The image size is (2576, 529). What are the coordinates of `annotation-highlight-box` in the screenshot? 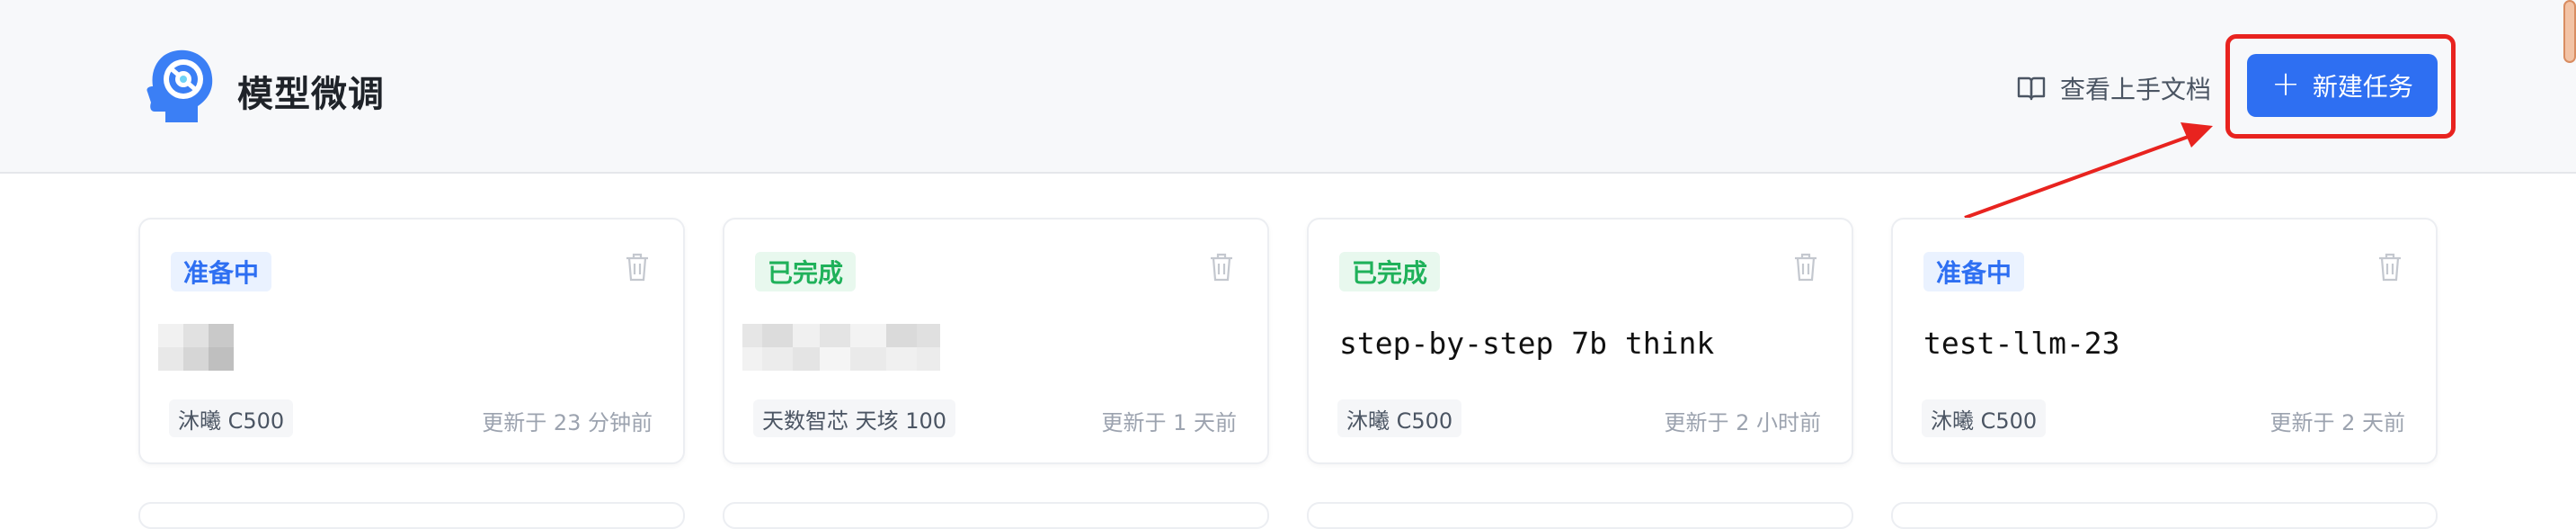 It's located at (2340, 87).